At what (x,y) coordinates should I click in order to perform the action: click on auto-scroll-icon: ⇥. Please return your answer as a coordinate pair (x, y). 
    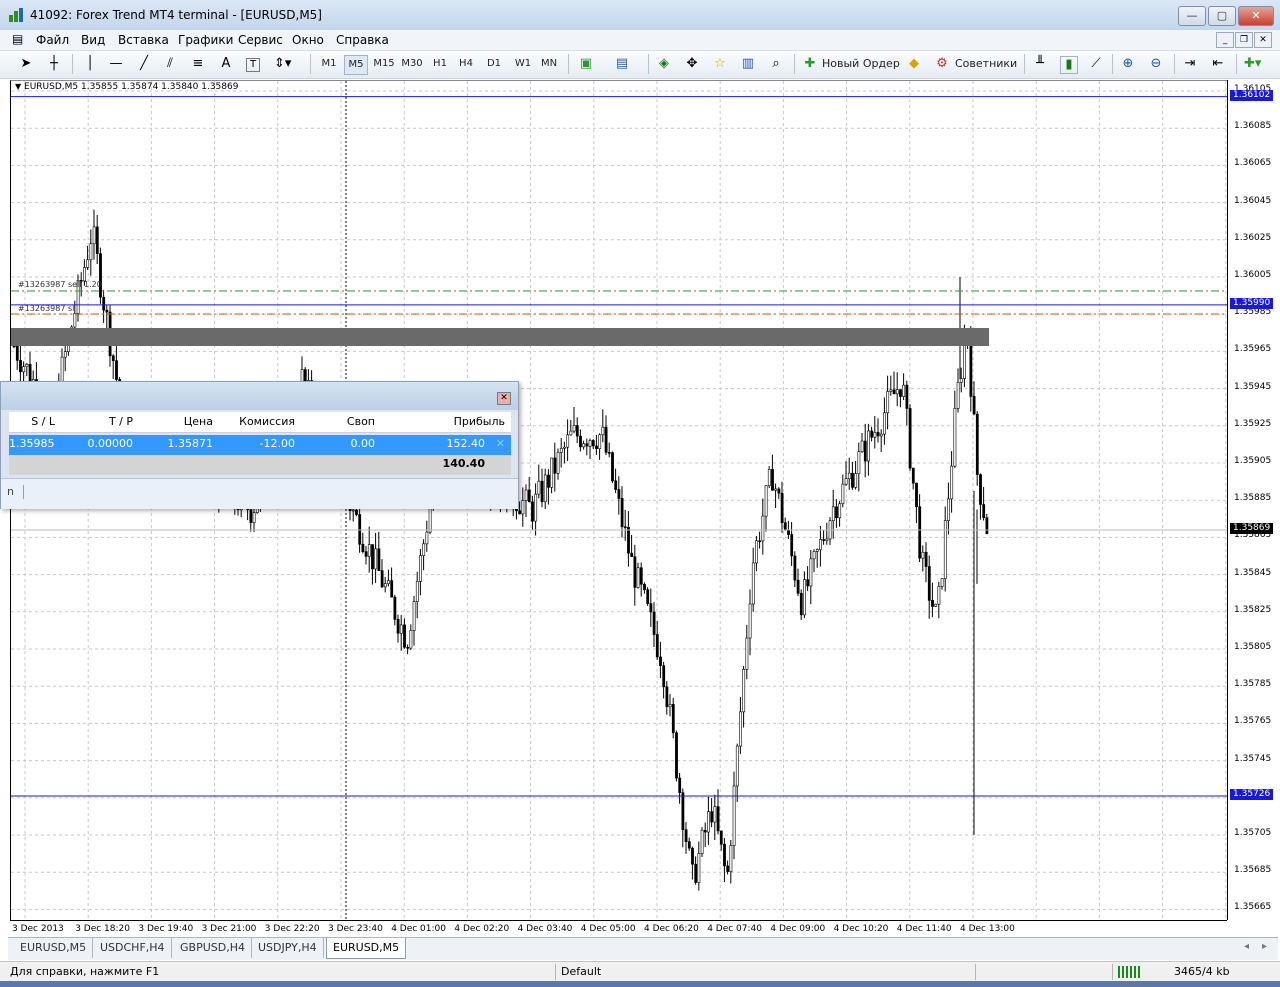
    Looking at the image, I should click on (1190, 64).